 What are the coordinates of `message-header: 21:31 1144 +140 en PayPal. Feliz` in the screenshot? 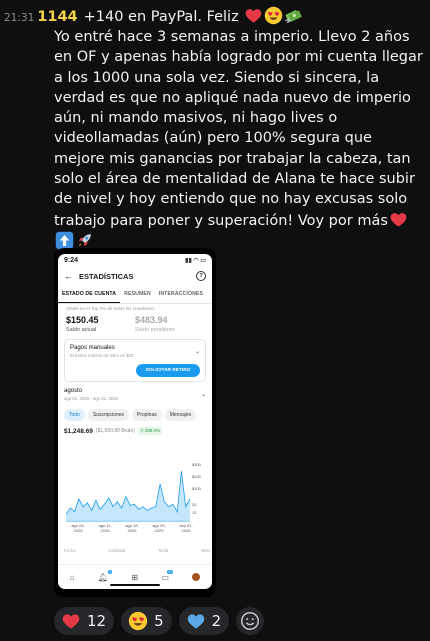 It's located at (153, 16).